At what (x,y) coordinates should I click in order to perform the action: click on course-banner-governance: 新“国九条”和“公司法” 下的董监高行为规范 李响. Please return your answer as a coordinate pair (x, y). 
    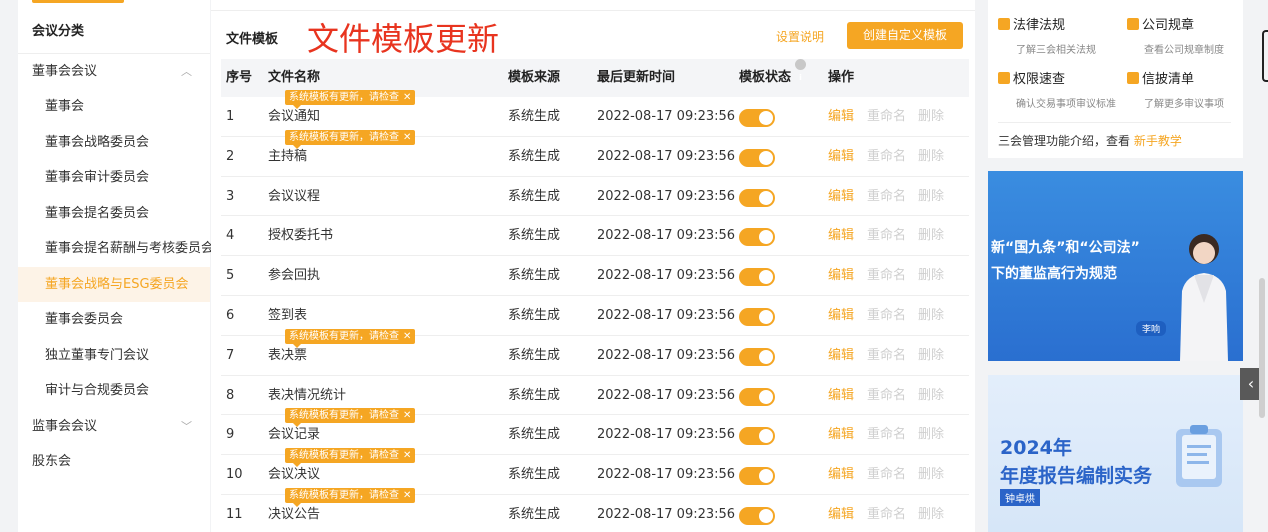
    Looking at the image, I should click on (1115, 266).